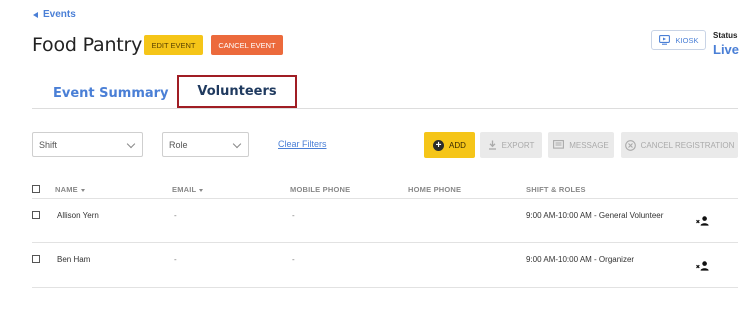 Image resolution: width=756 pixels, height=319 pixels. Describe the element at coordinates (589, 145) in the screenshot. I see `message-label: MESSAGE` at that location.